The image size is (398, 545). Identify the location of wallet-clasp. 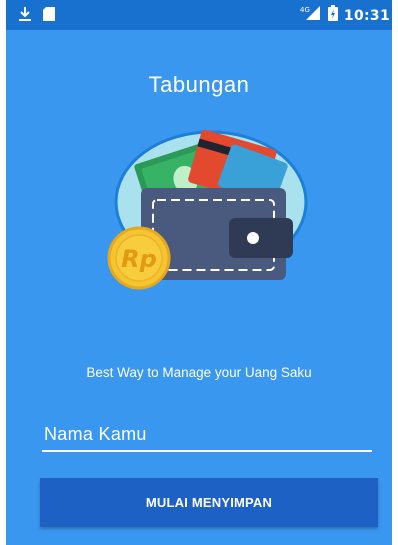
(261, 238).